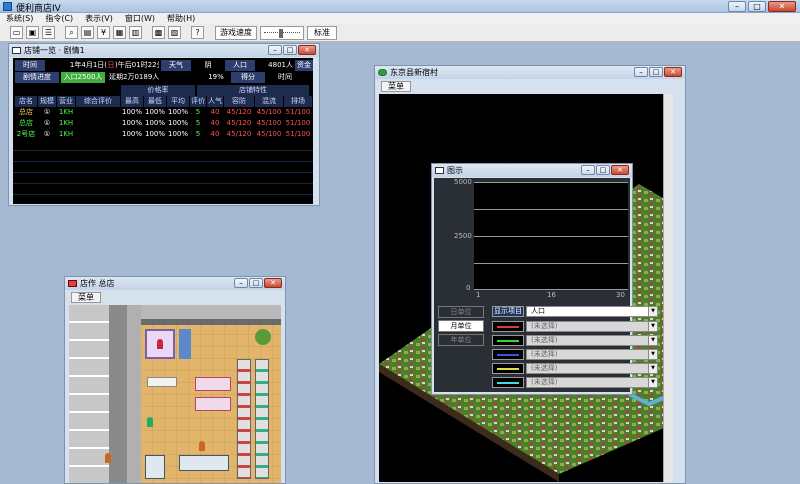 The height and width of the screenshot is (484, 800). What do you see at coordinates (47, 101) in the screenshot?
I see `col-size: 规模` at bounding box center [47, 101].